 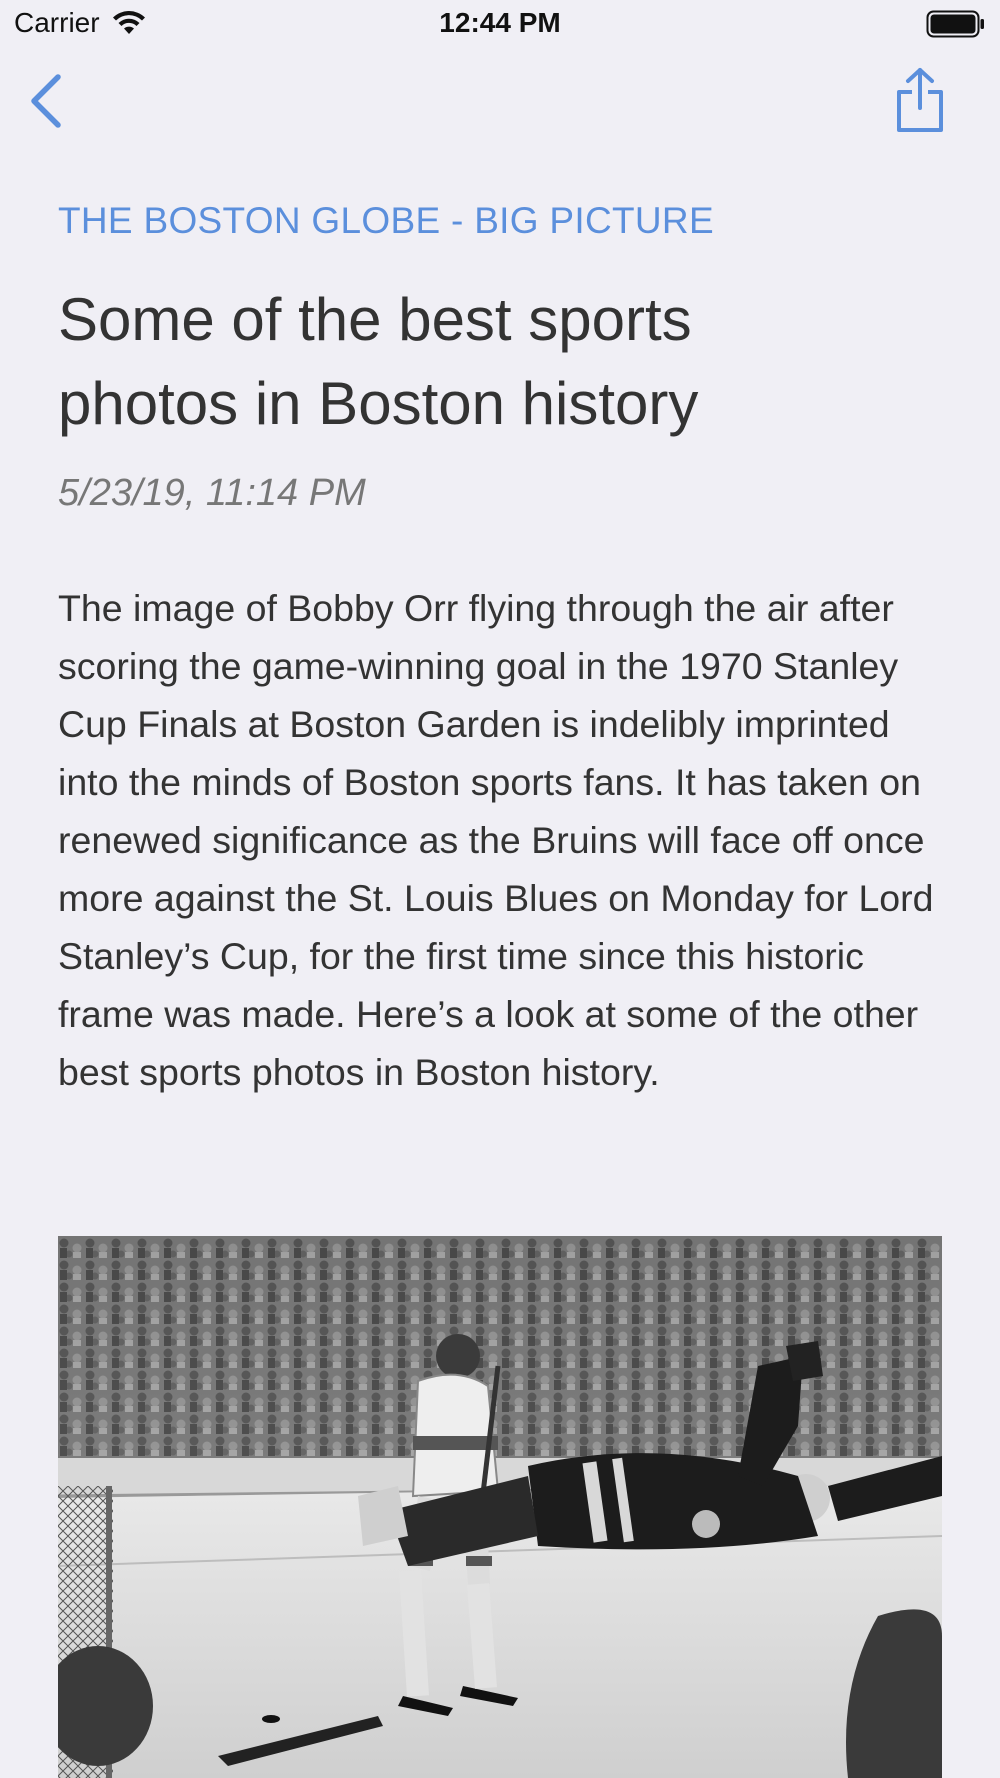 I want to click on share-button, so click(x=920, y=100).